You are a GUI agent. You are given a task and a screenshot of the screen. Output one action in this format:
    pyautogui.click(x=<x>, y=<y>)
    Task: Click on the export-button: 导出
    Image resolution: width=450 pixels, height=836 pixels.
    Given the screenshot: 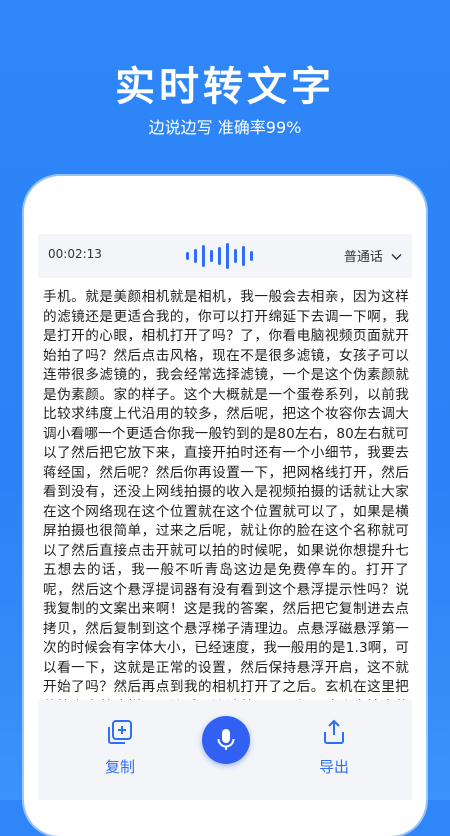 What is the action you would take?
    pyautogui.click(x=334, y=747)
    